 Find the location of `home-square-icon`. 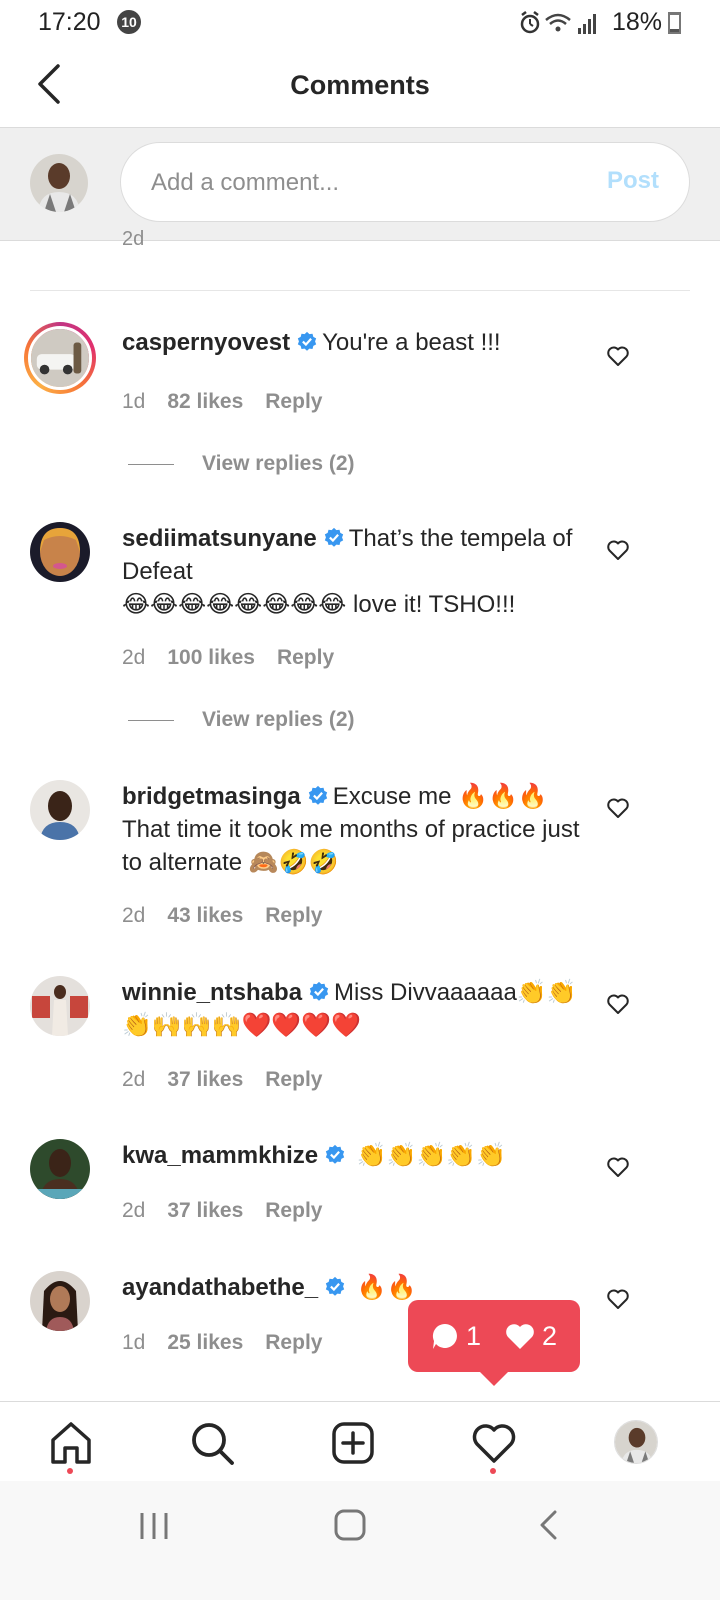

home-square-icon is located at coordinates (350, 1525).